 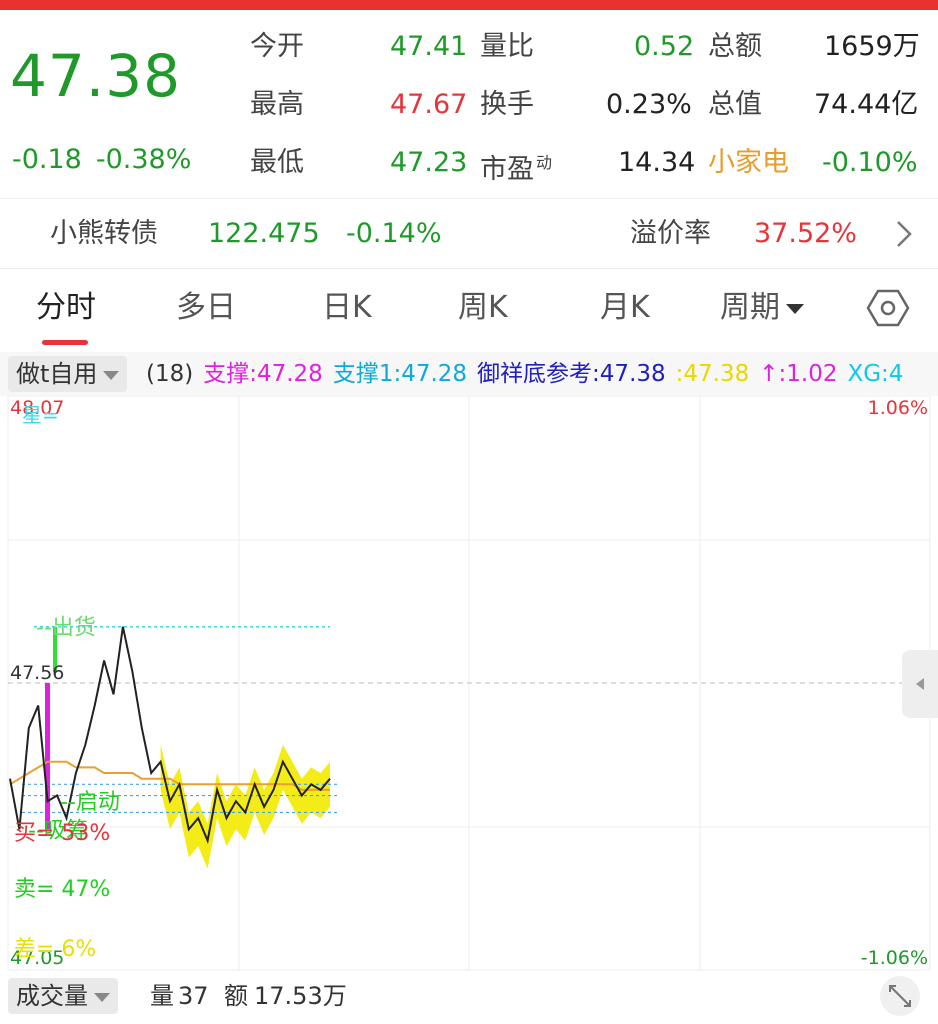 What do you see at coordinates (62, 889) in the screenshot?
I see `sell-percent: 卖= 47%` at bounding box center [62, 889].